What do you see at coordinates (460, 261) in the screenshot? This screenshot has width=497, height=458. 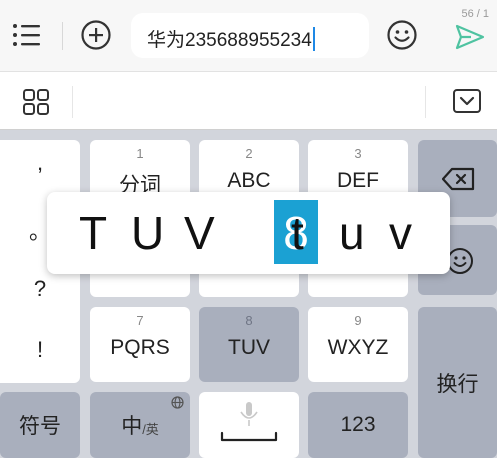 I see `emoji-key-icon` at bounding box center [460, 261].